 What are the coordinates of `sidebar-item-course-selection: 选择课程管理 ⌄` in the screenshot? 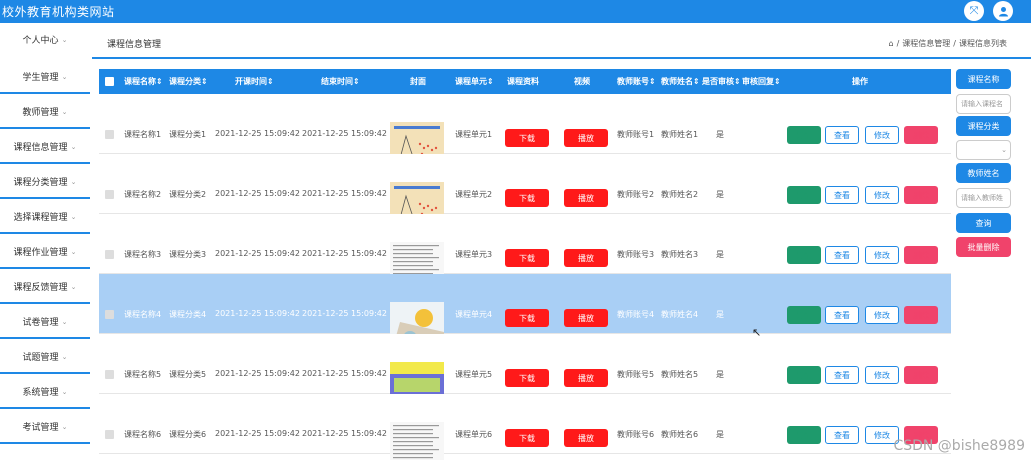 It's located at (45, 217).